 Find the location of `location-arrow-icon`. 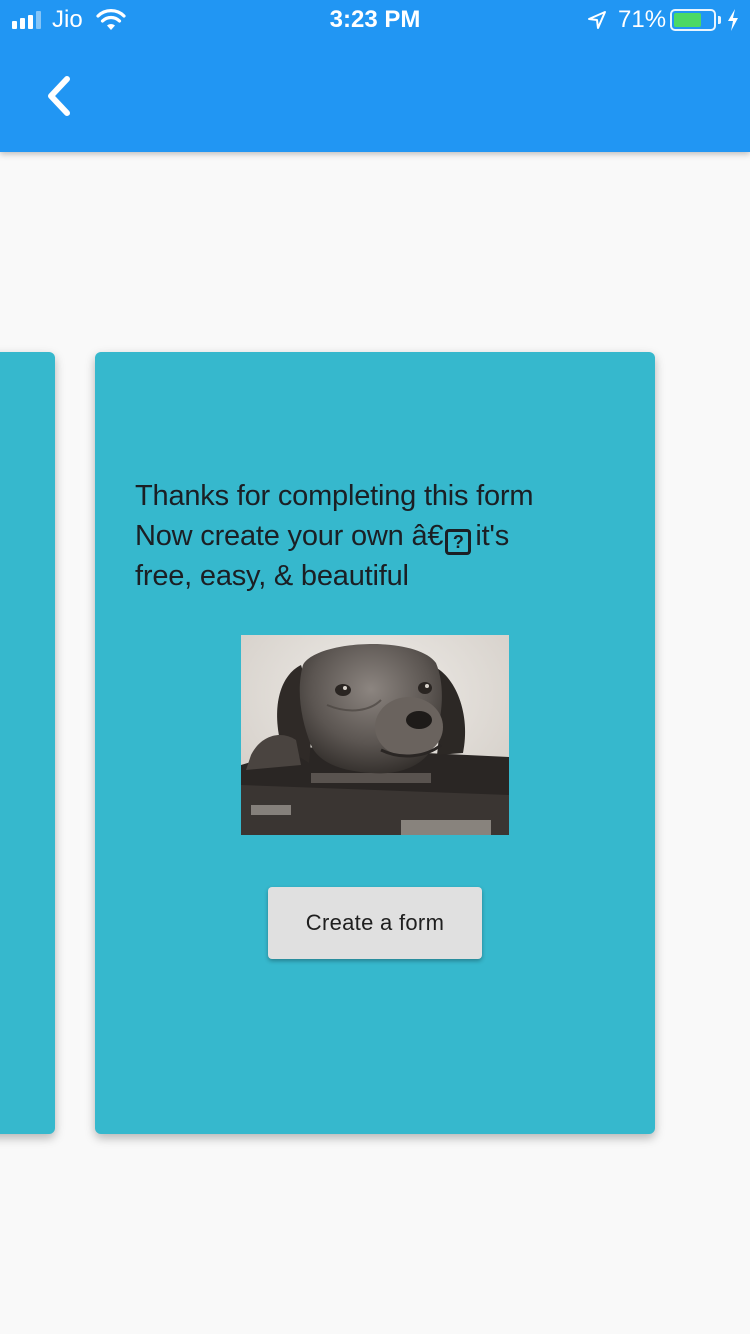

location-arrow-icon is located at coordinates (597, 20).